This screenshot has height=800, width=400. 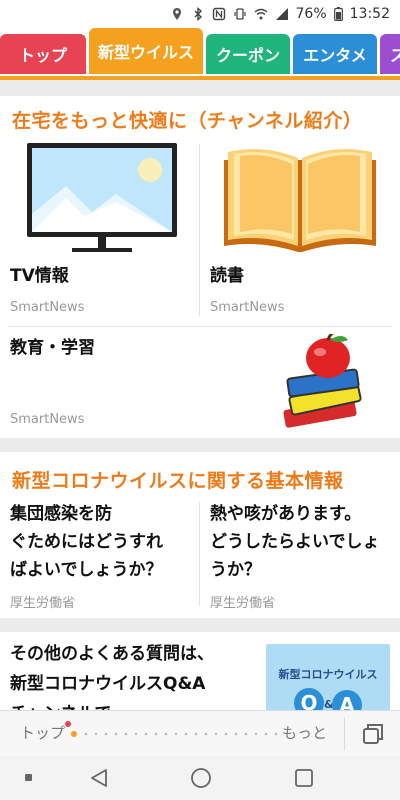 What do you see at coordinates (102, 197) in the screenshot?
I see `tv-icon` at bounding box center [102, 197].